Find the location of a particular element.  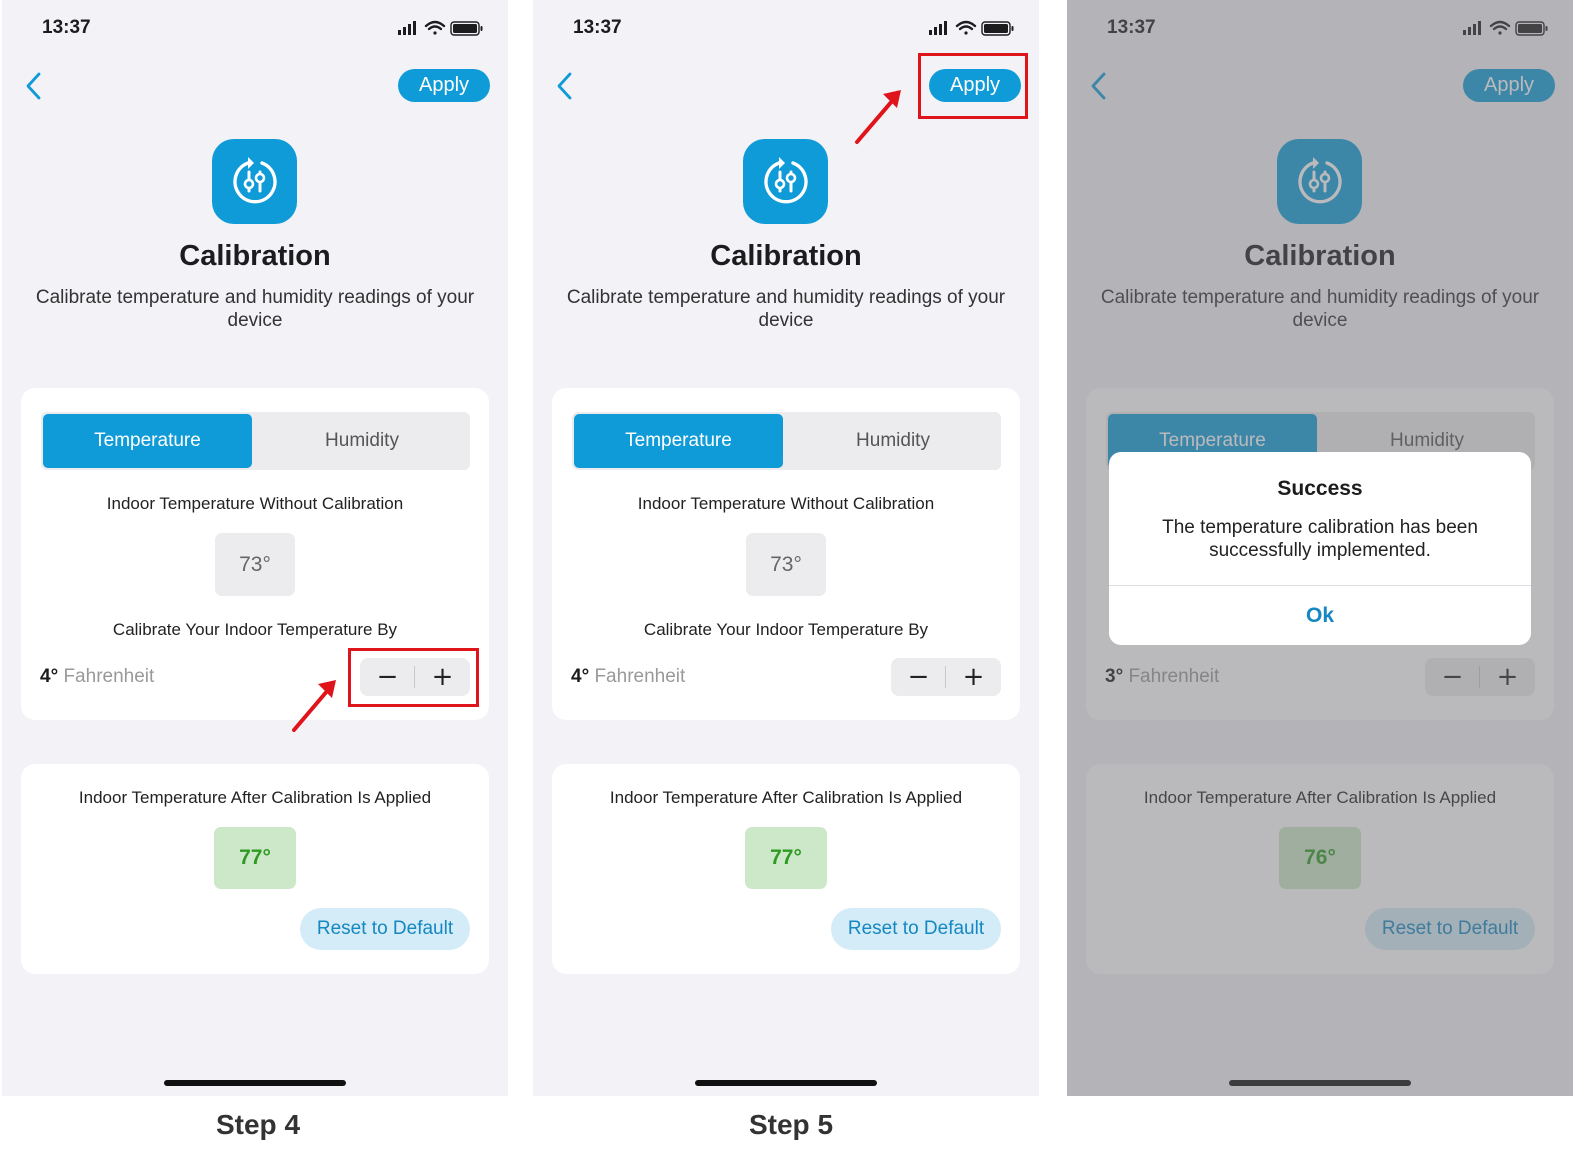

apply-highlight-box is located at coordinates (973, 86).